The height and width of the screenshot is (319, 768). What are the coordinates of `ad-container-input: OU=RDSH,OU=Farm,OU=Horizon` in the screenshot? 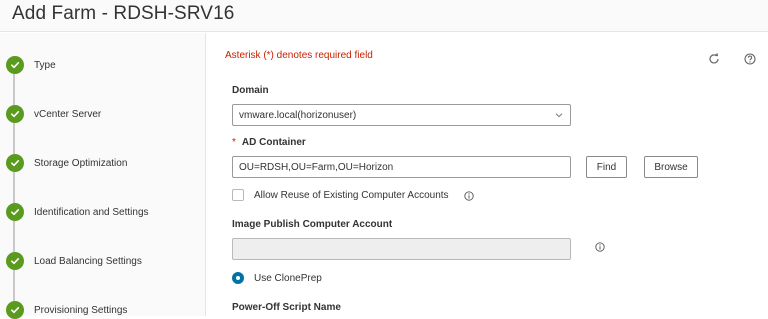 It's located at (401, 167).